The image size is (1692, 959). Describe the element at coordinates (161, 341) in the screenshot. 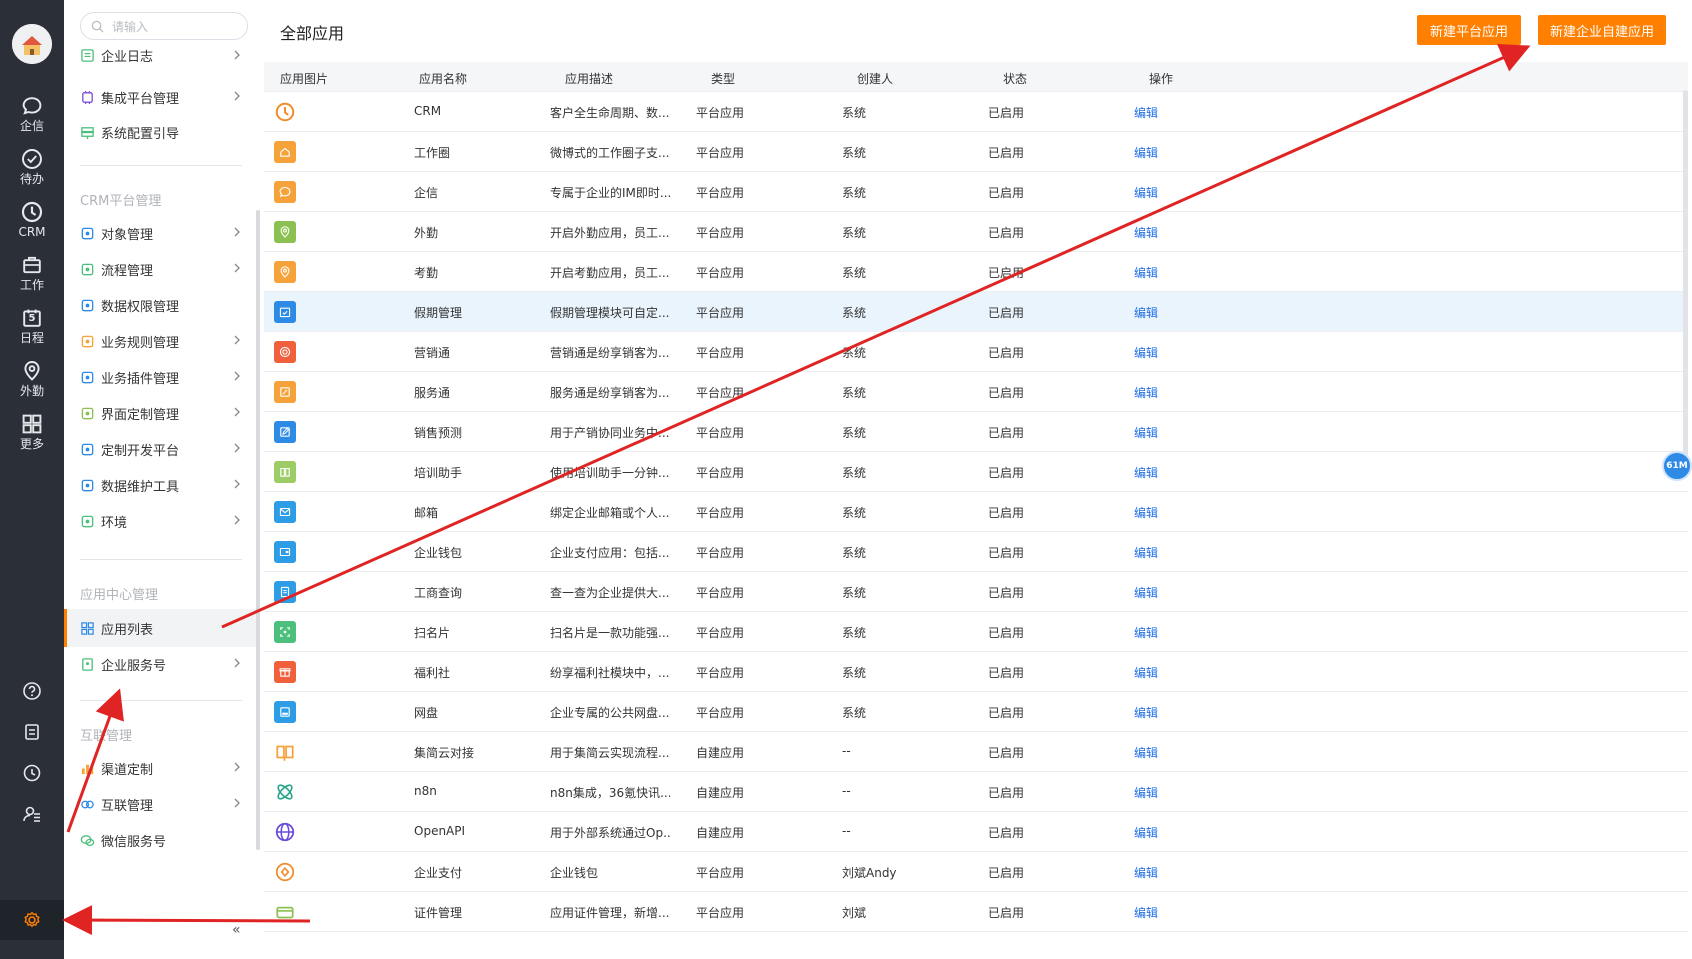

I see `sidebar-item-crm-3: 业务规则管理` at that location.